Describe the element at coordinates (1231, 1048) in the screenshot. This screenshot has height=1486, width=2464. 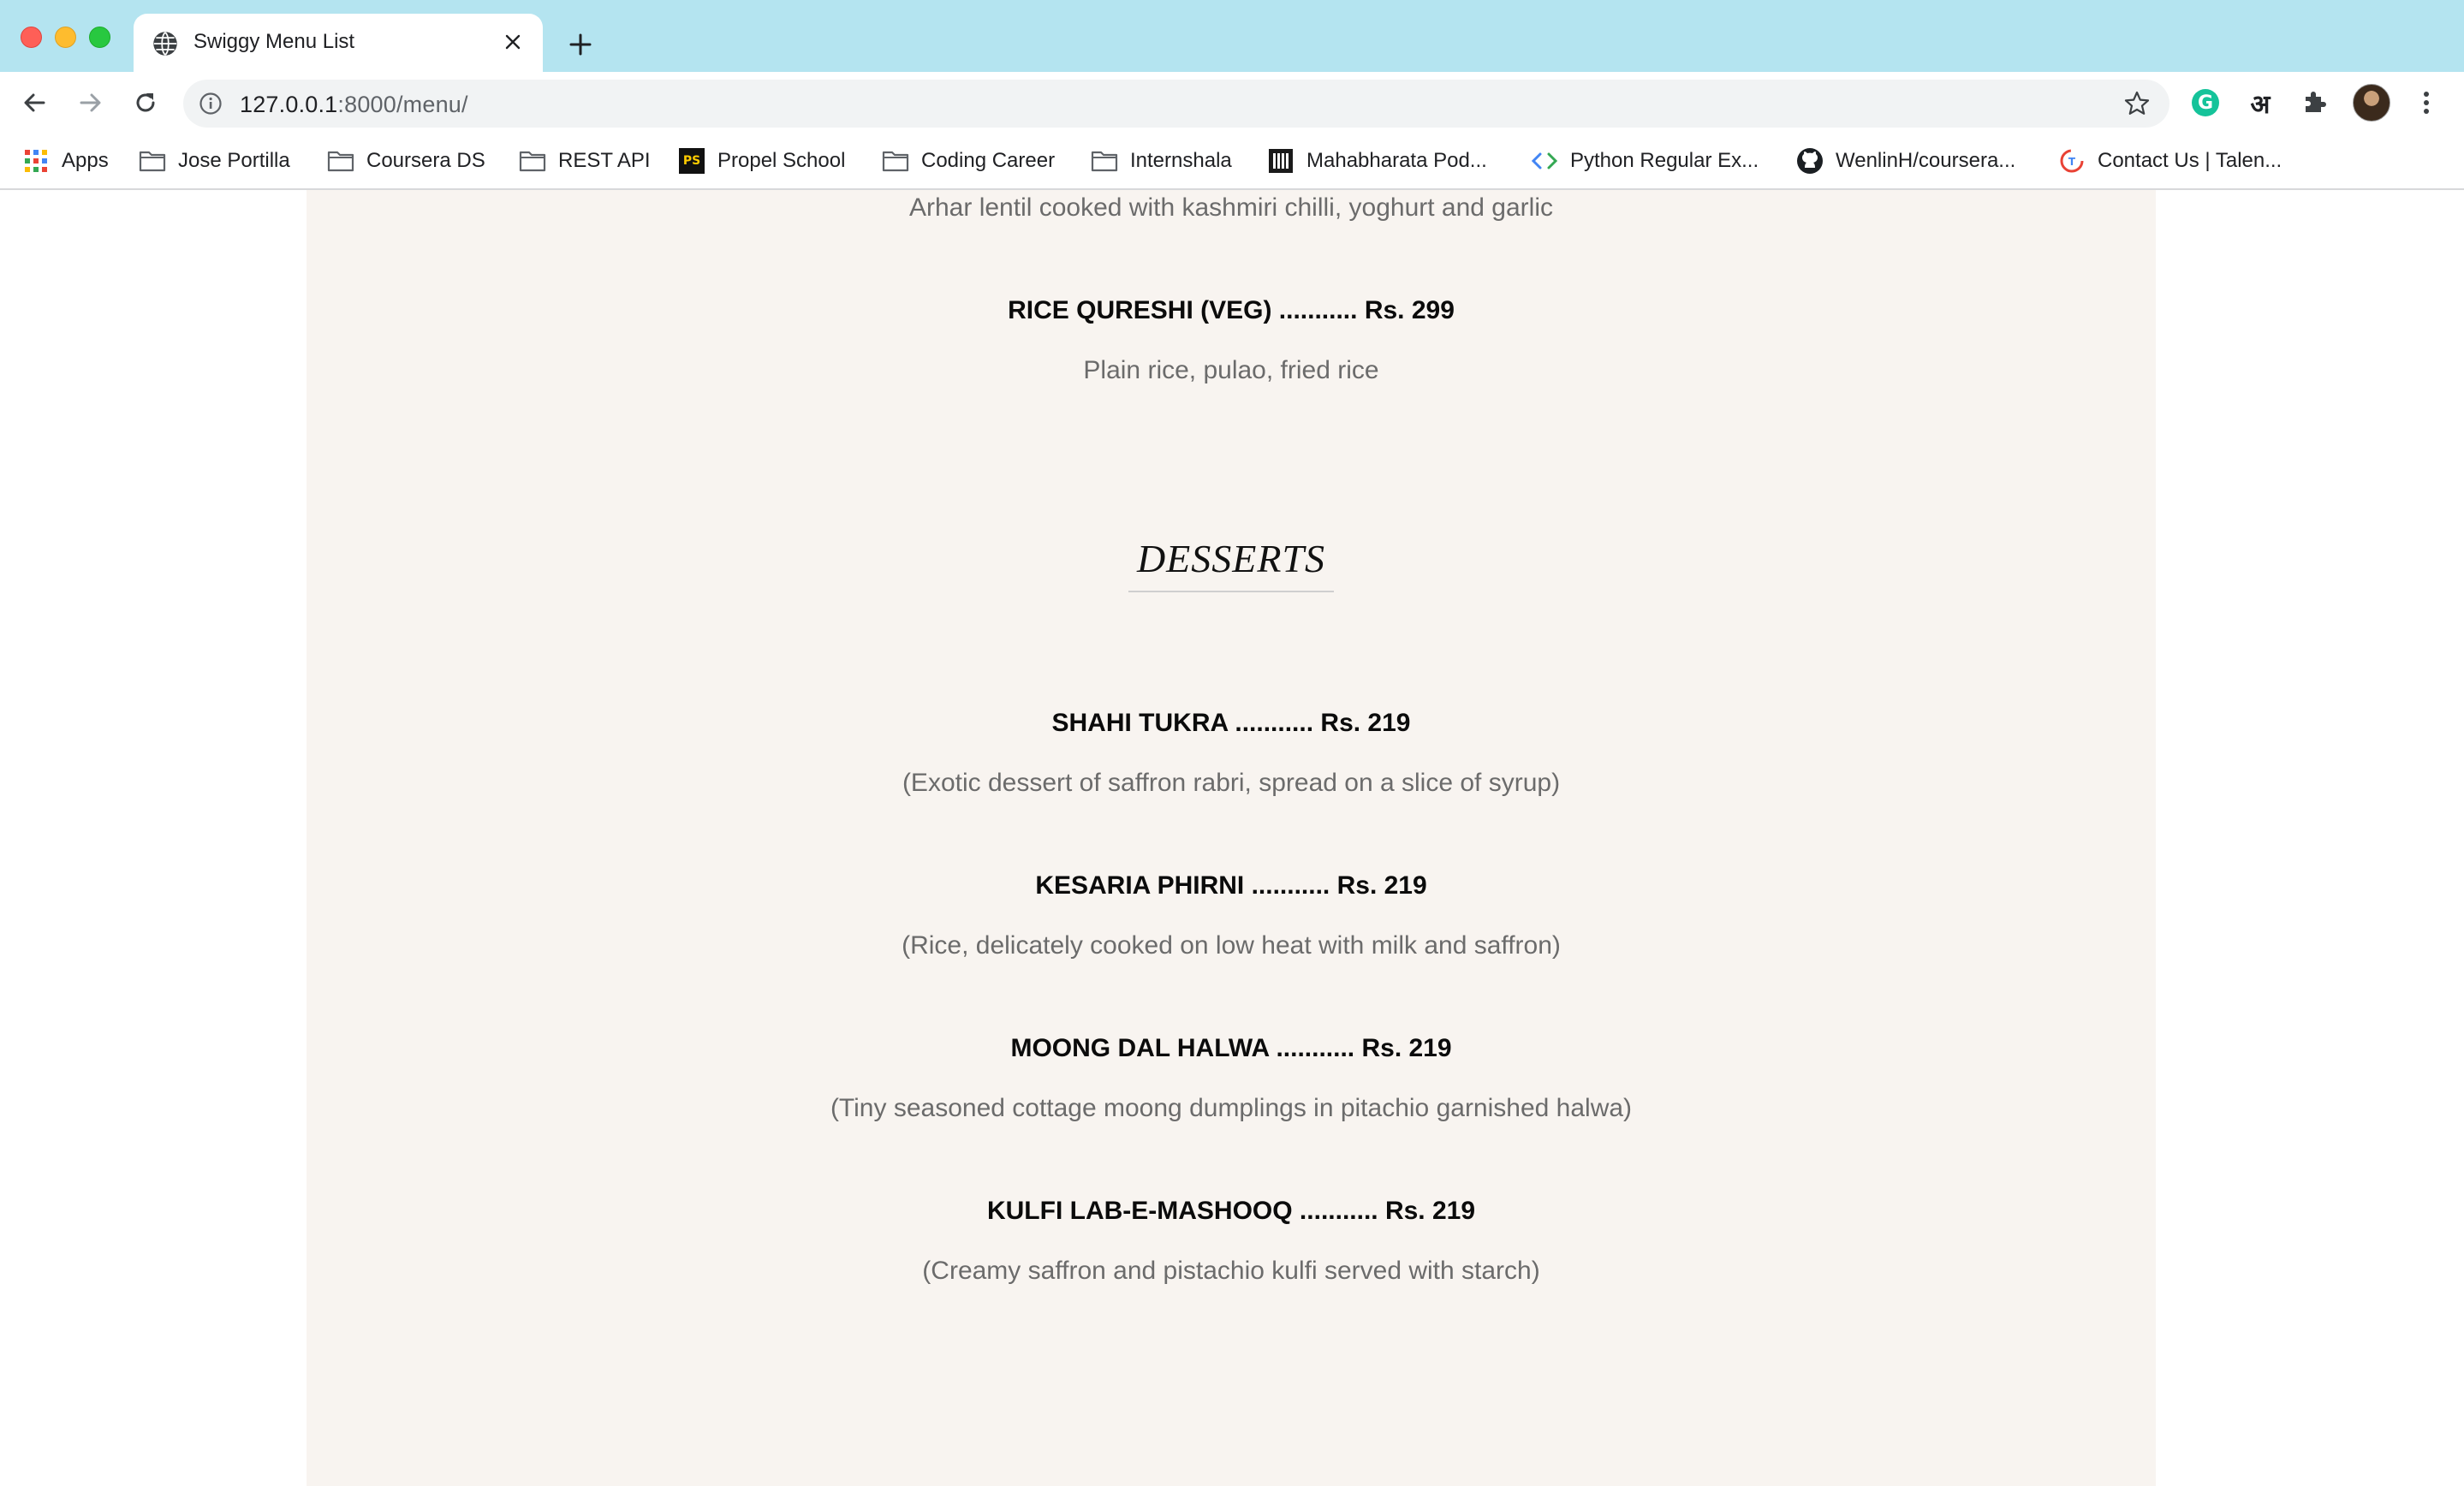
I see `menu-item-title: MOONG DAL HALWA ........... Rs. 219` at that location.